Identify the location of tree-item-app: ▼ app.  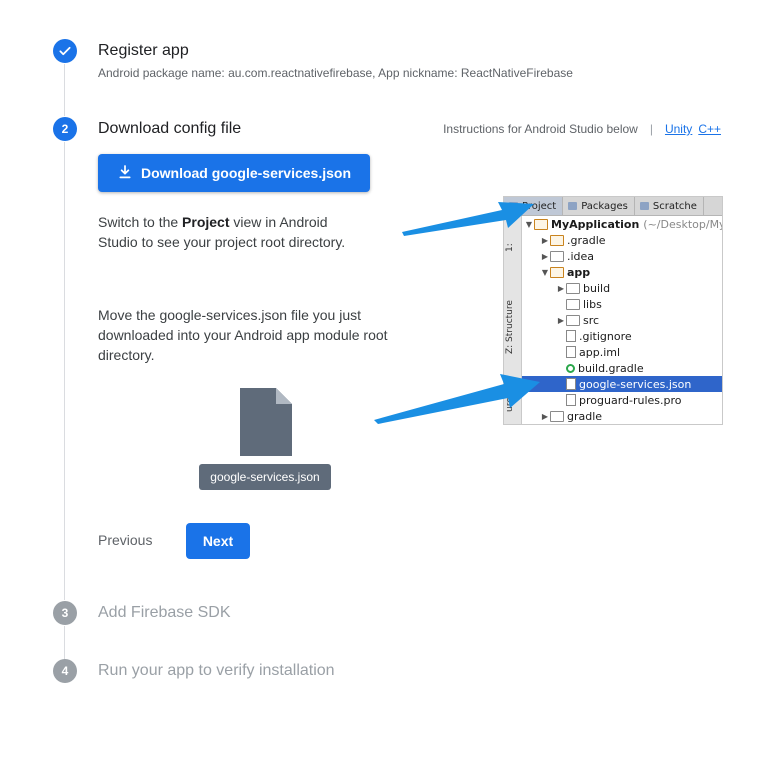
(556, 272).